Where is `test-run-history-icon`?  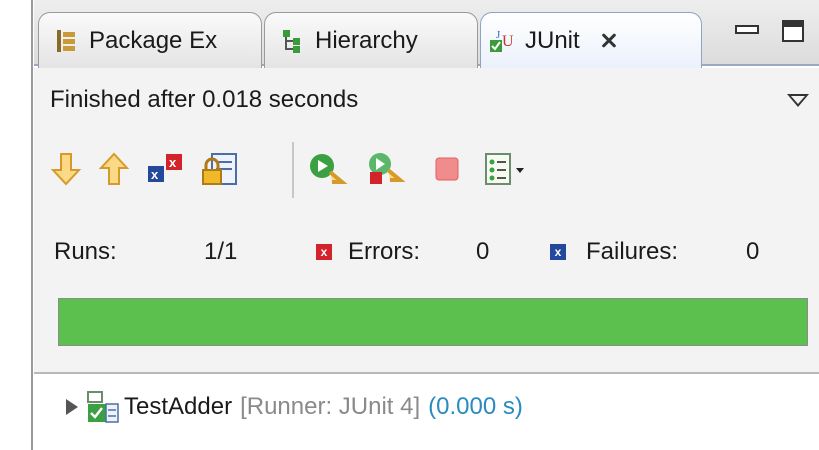 test-run-history-icon is located at coordinates (506, 169).